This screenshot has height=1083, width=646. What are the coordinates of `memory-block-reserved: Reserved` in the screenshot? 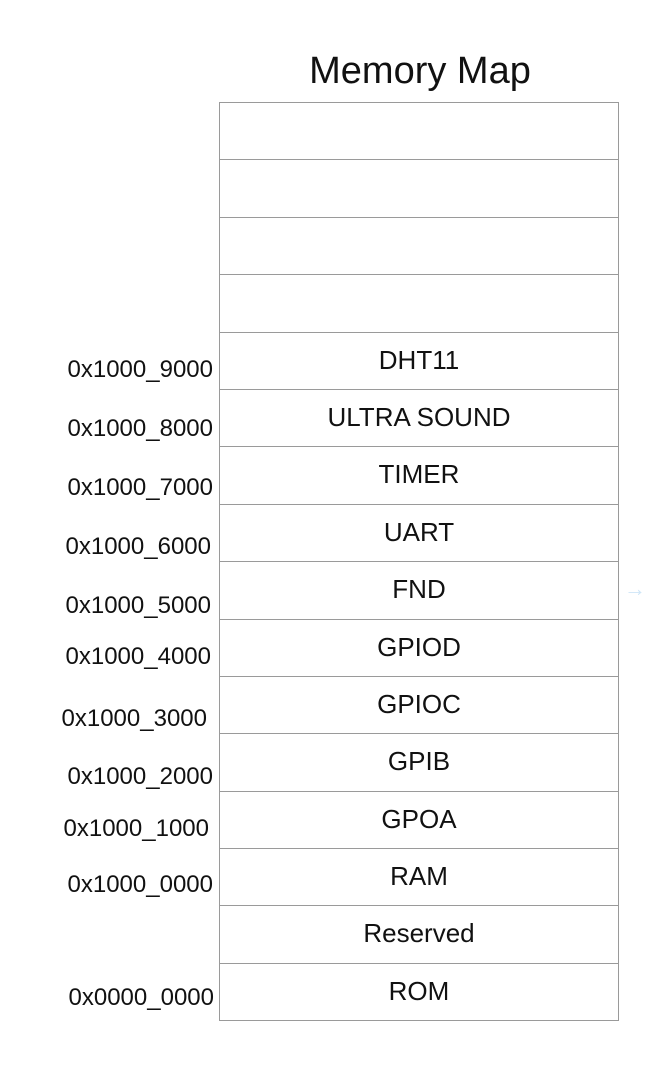 It's located at (419, 935).